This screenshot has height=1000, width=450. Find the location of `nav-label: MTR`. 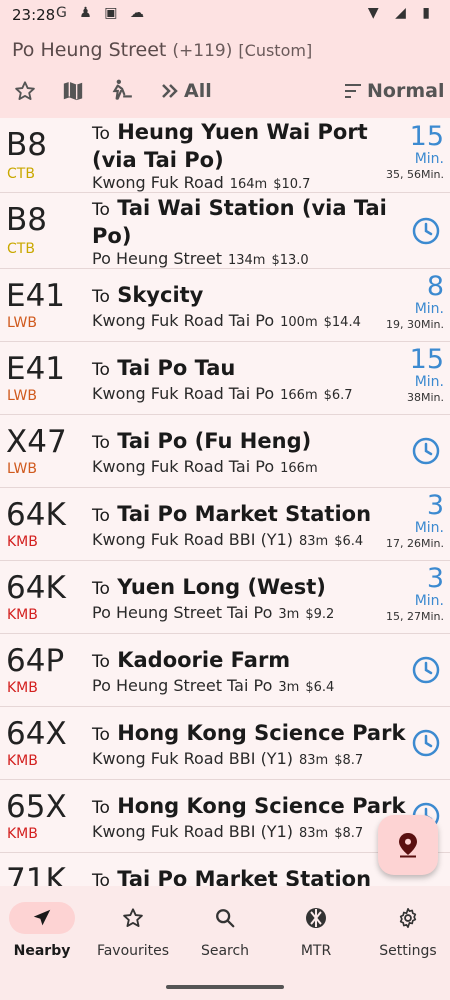

nav-label: MTR is located at coordinates (316, 951).